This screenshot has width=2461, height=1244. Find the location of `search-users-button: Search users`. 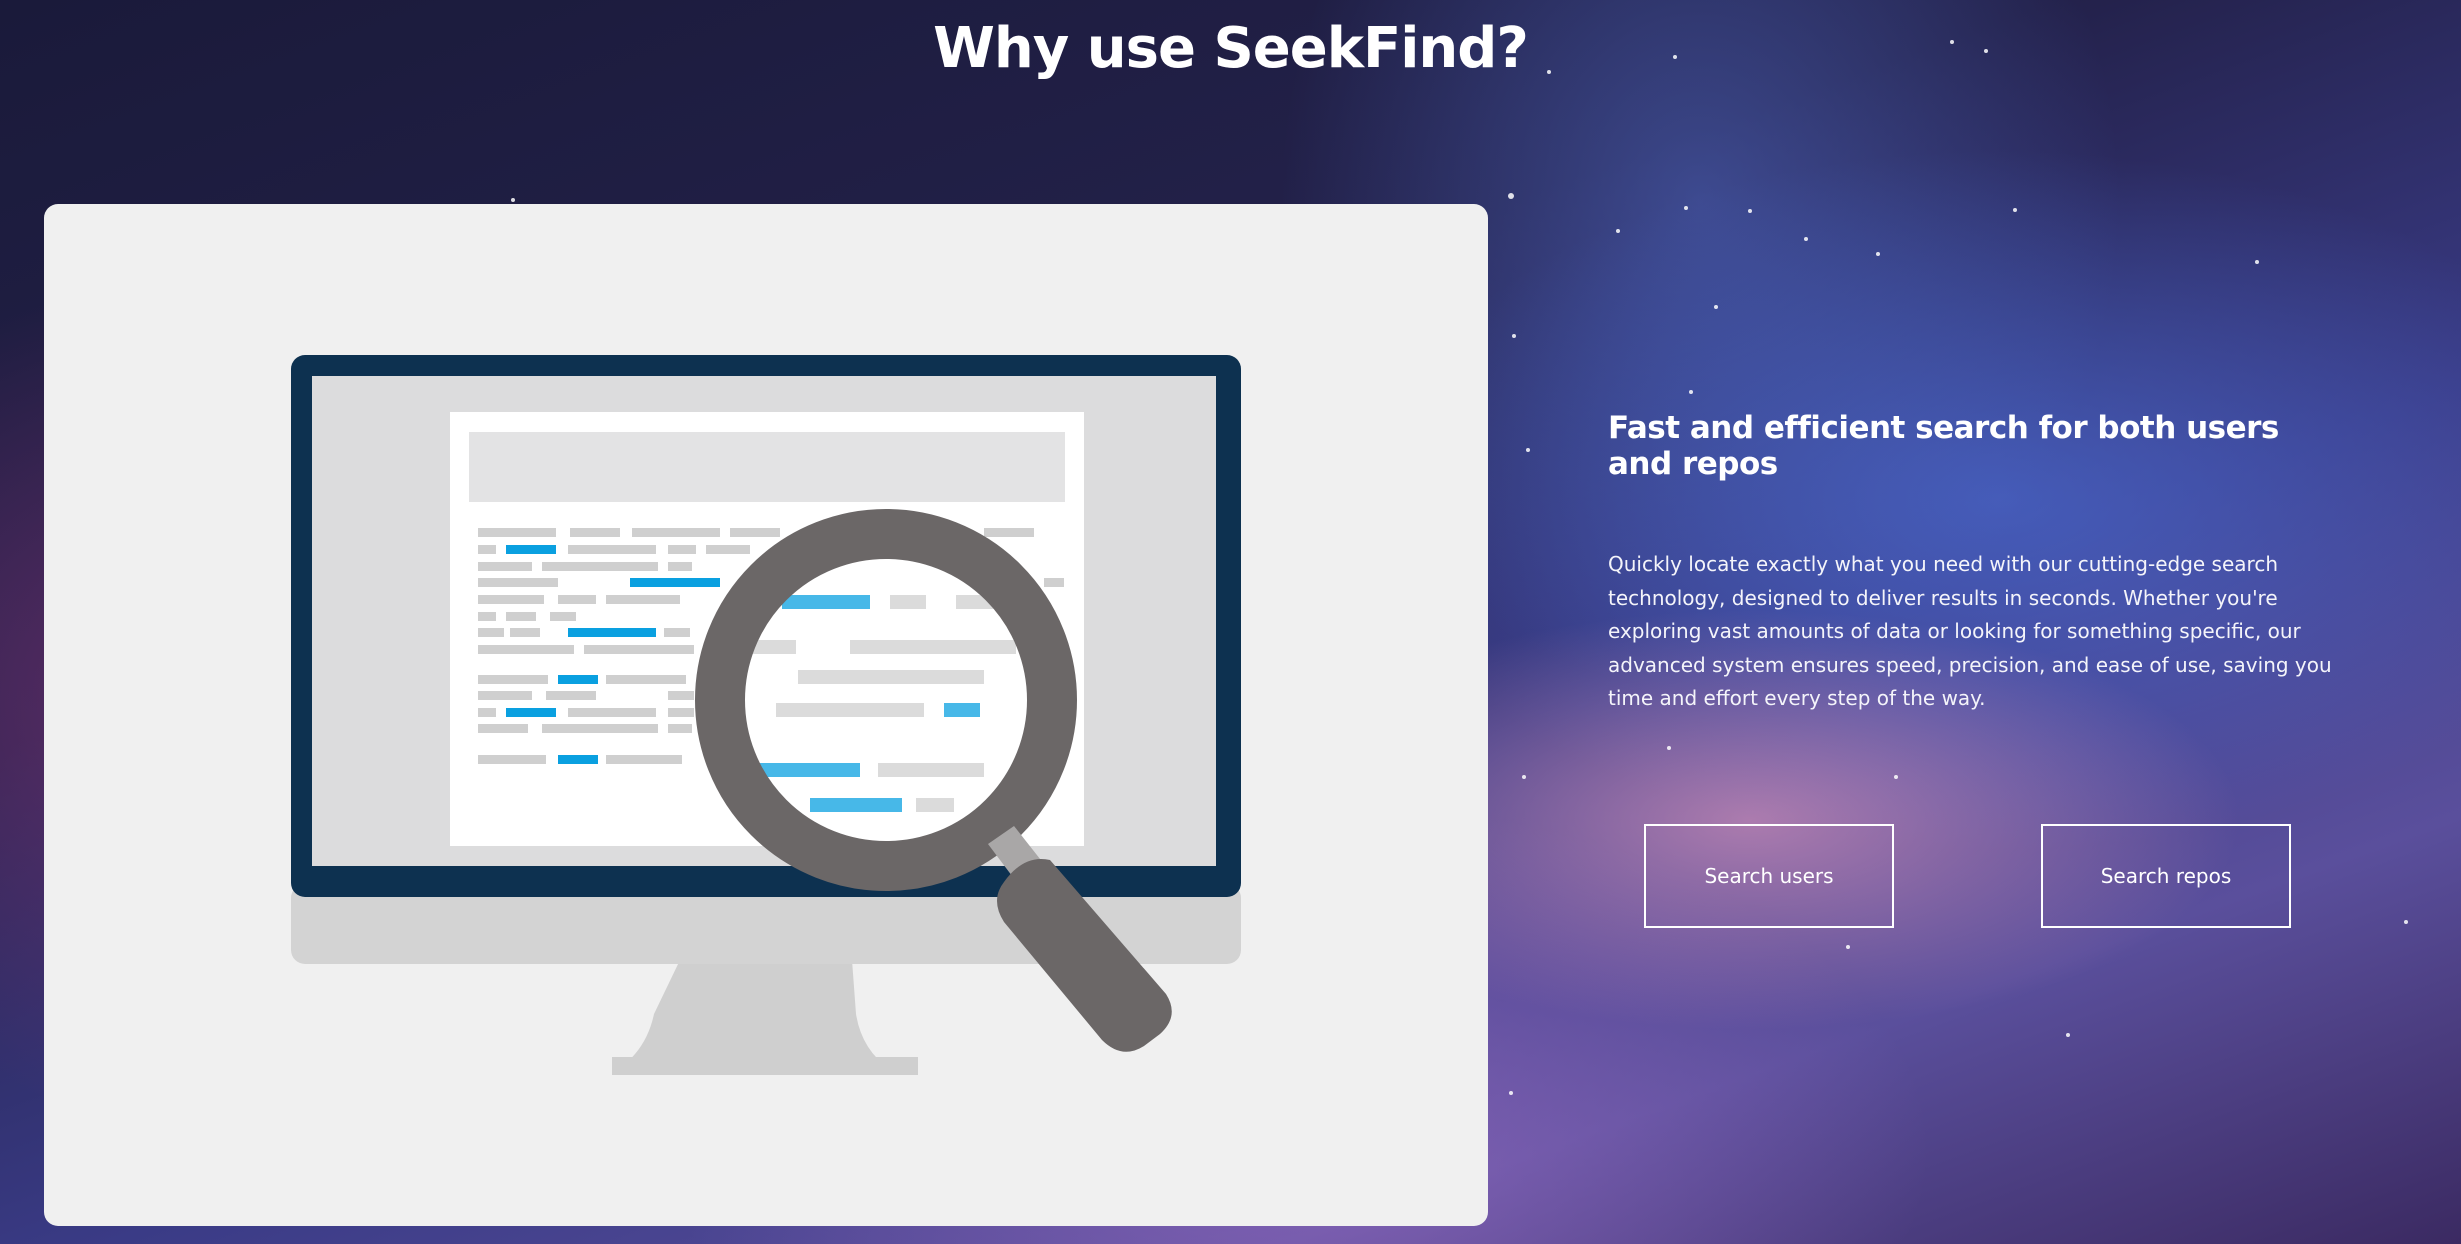

search-users-button: Search users is located at coordinates (1769, 876).